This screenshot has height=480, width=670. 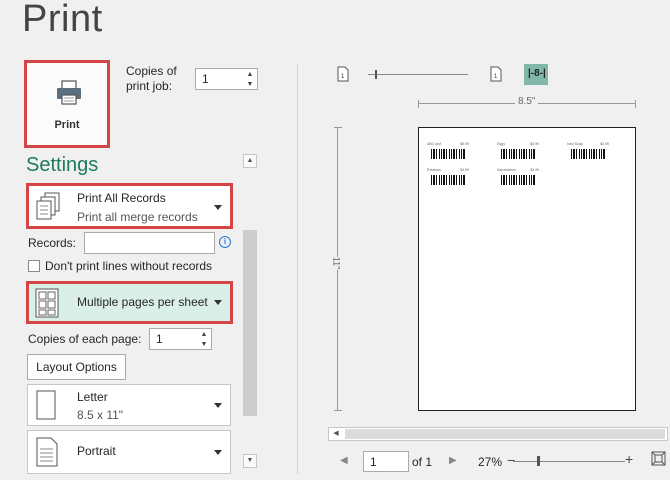 I want to click on single-page-view-icon: 1, so click(x=343, y=74).